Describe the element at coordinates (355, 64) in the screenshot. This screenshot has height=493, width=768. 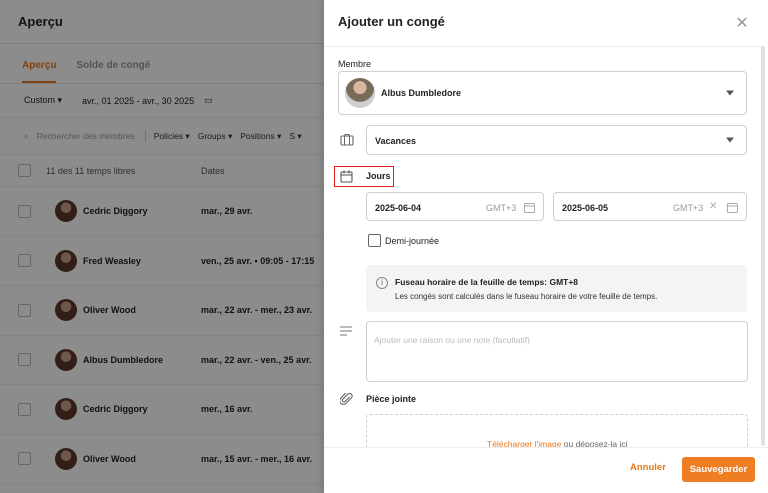
I see `member-label: Membre` at that location.